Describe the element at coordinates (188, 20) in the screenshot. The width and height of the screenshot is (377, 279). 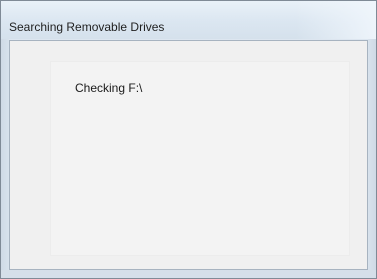
I see `title-bar: Searching Removable Drives` at that location.